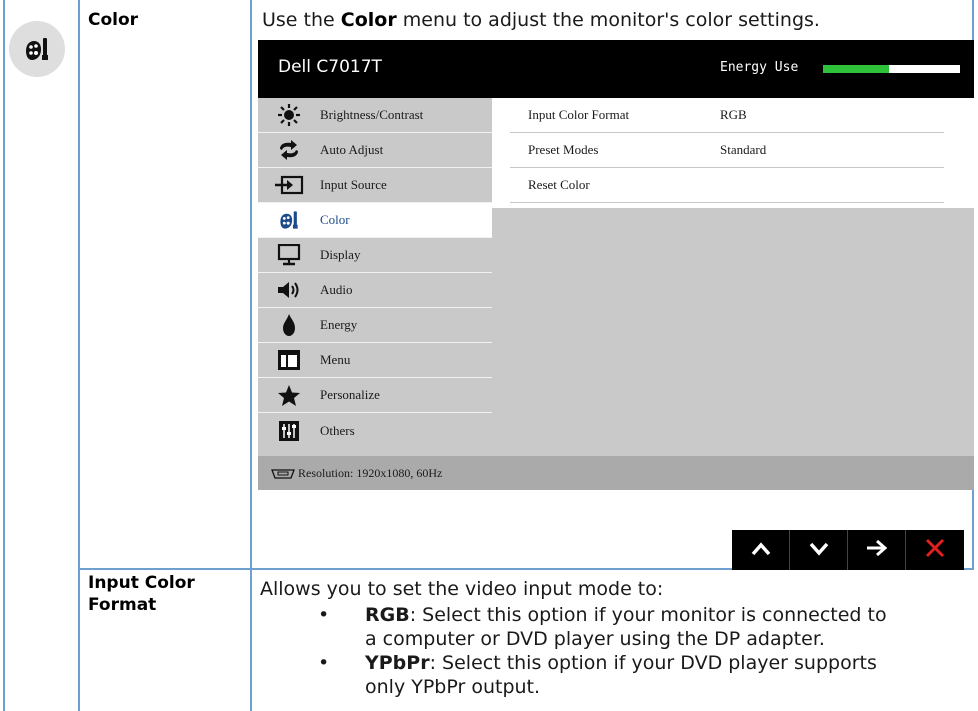 The height and width of the screenshot is (711, 978). I want to click on energy-use-fill, so click(856, 69).